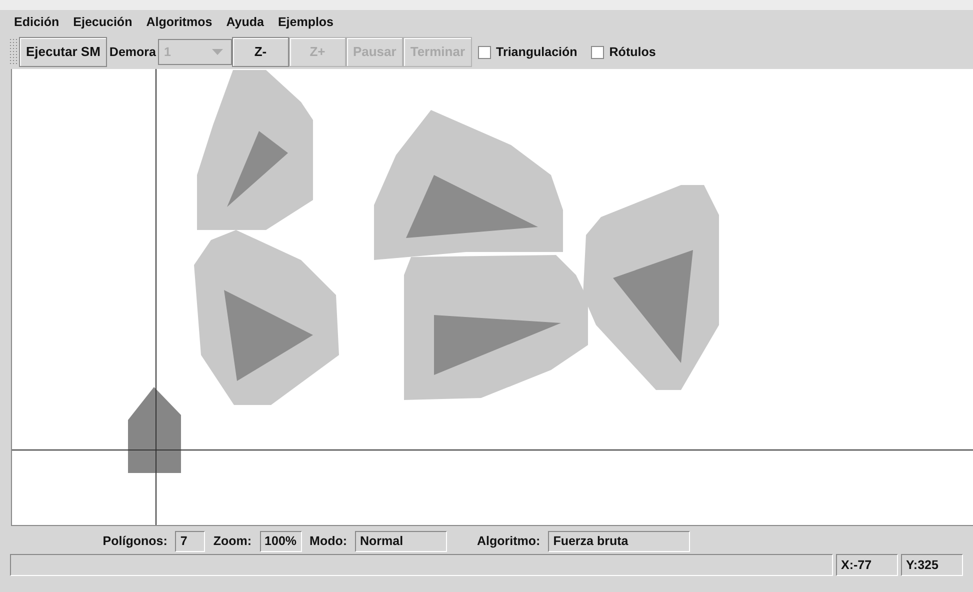 The width and height of the screenshot is (973, 592). I want to click on checkbox: Triangulación, so click(528, 52).